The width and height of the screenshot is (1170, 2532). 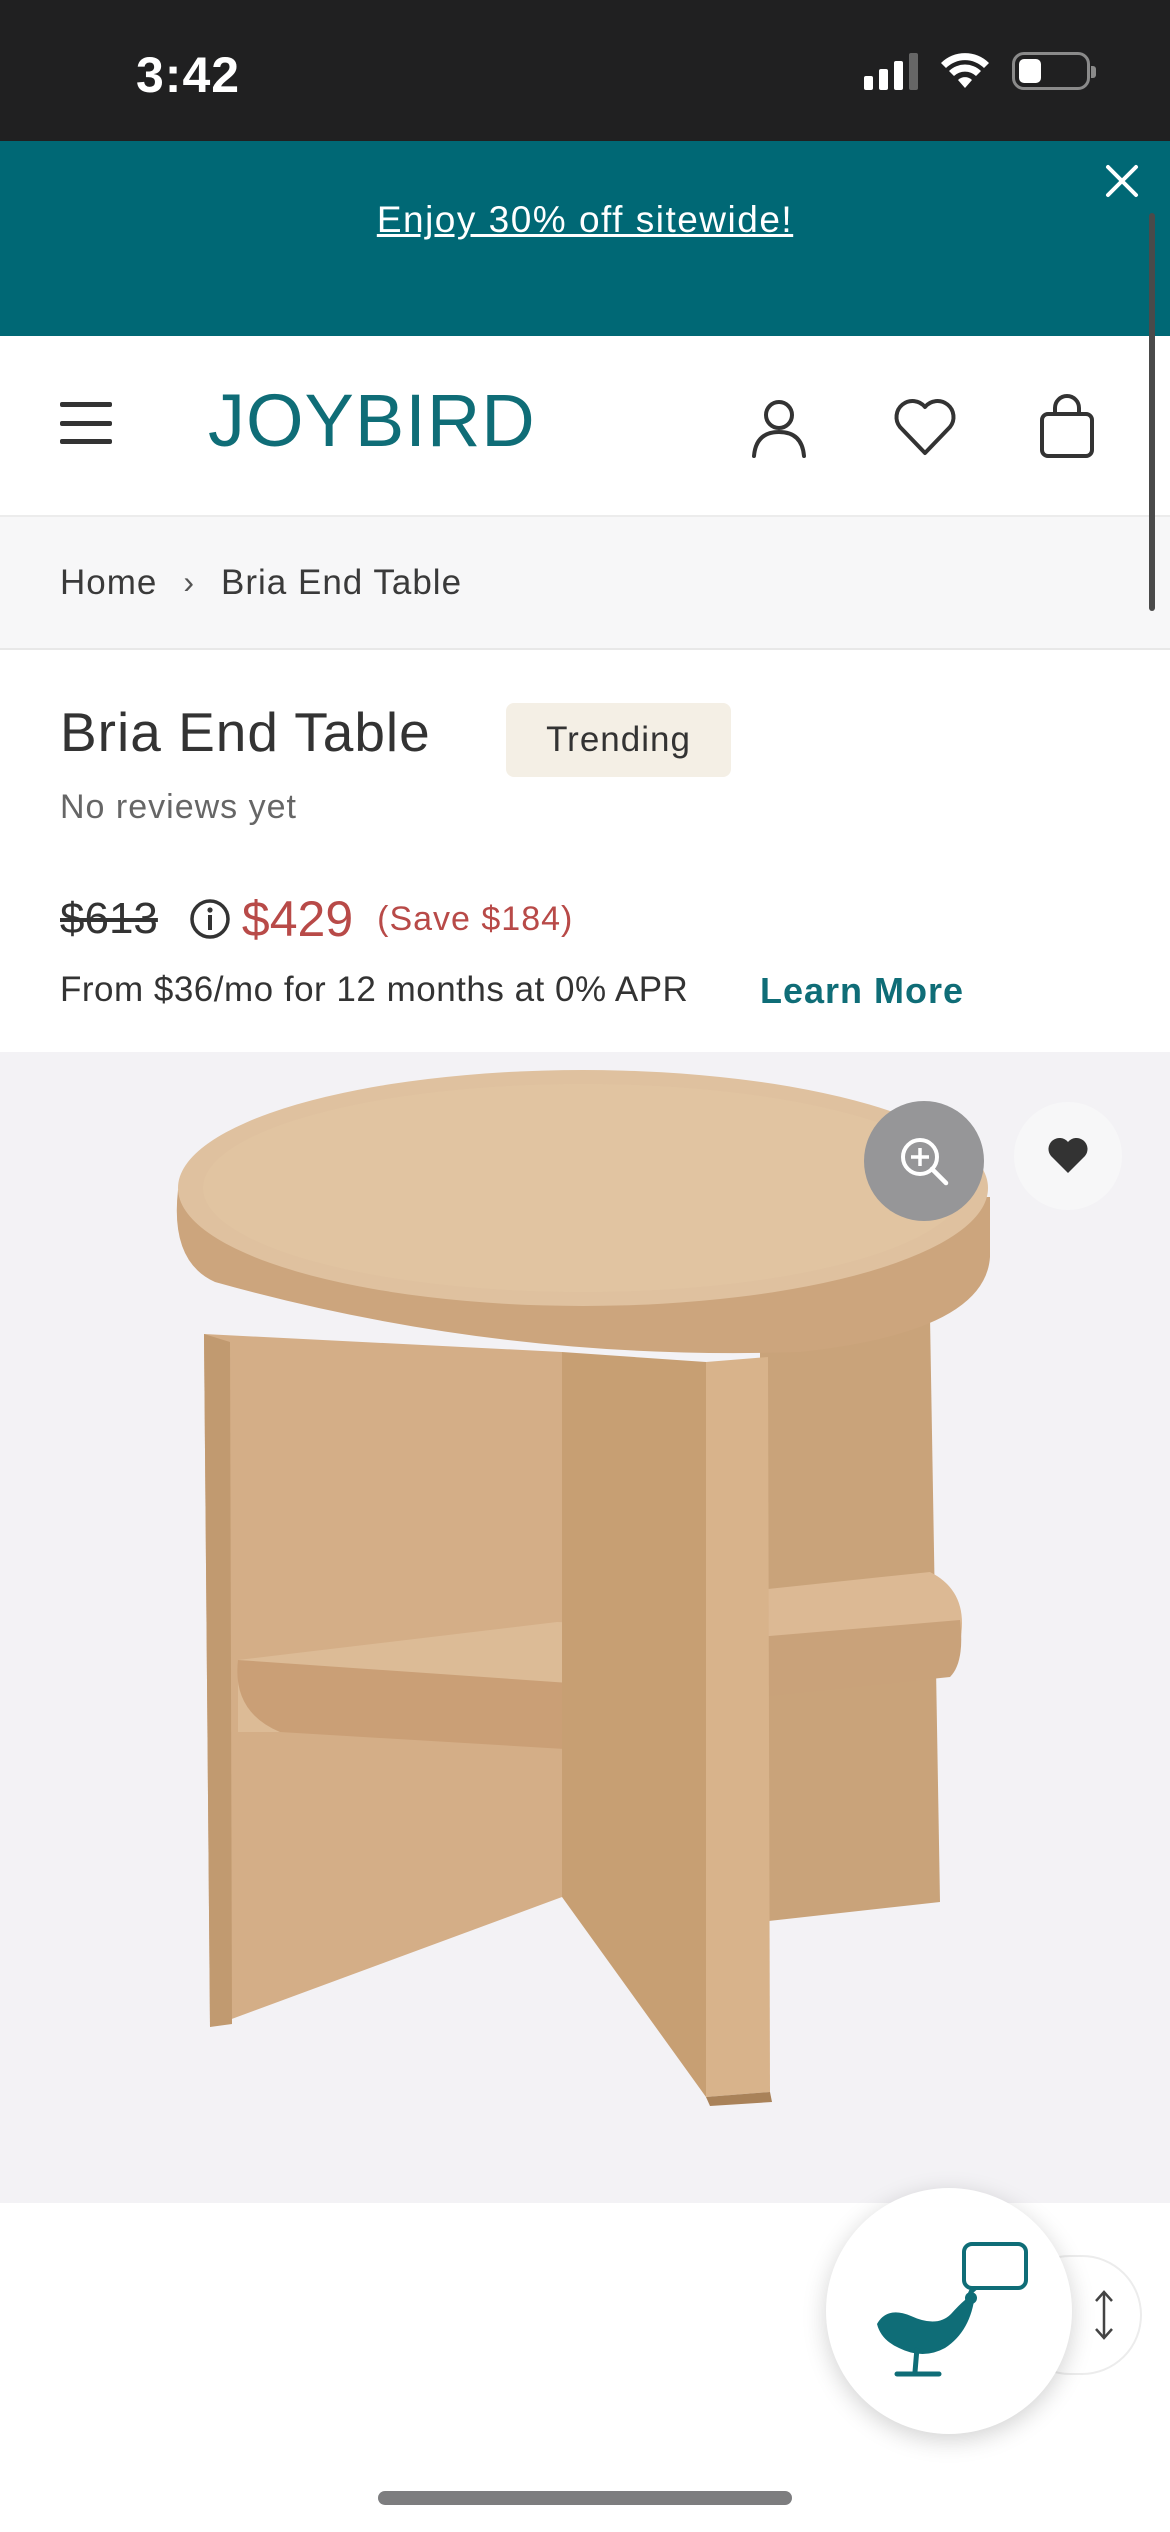 What do you see at coordinates (891, 71) in the screenshot?
I see `signal-icon` at bounding box center [891, 71].